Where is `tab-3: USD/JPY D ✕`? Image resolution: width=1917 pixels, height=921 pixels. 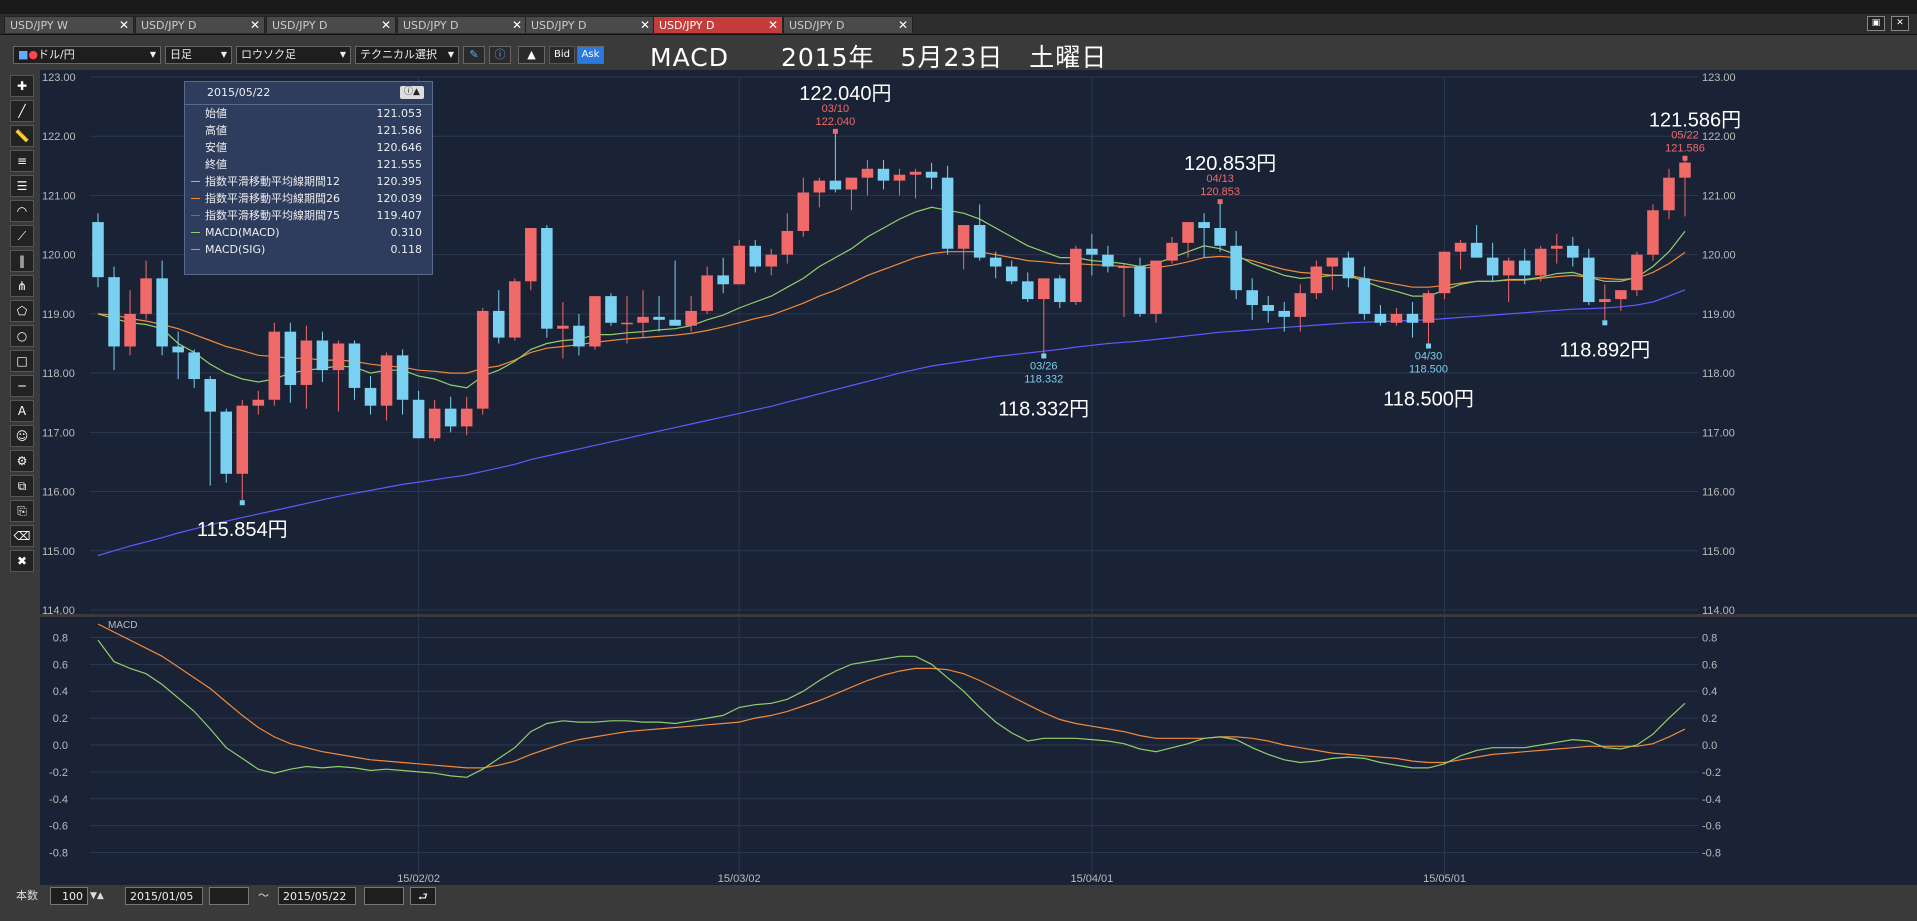 tab-3: USD/JPY D ✕ is located at coordinates (462, 24).